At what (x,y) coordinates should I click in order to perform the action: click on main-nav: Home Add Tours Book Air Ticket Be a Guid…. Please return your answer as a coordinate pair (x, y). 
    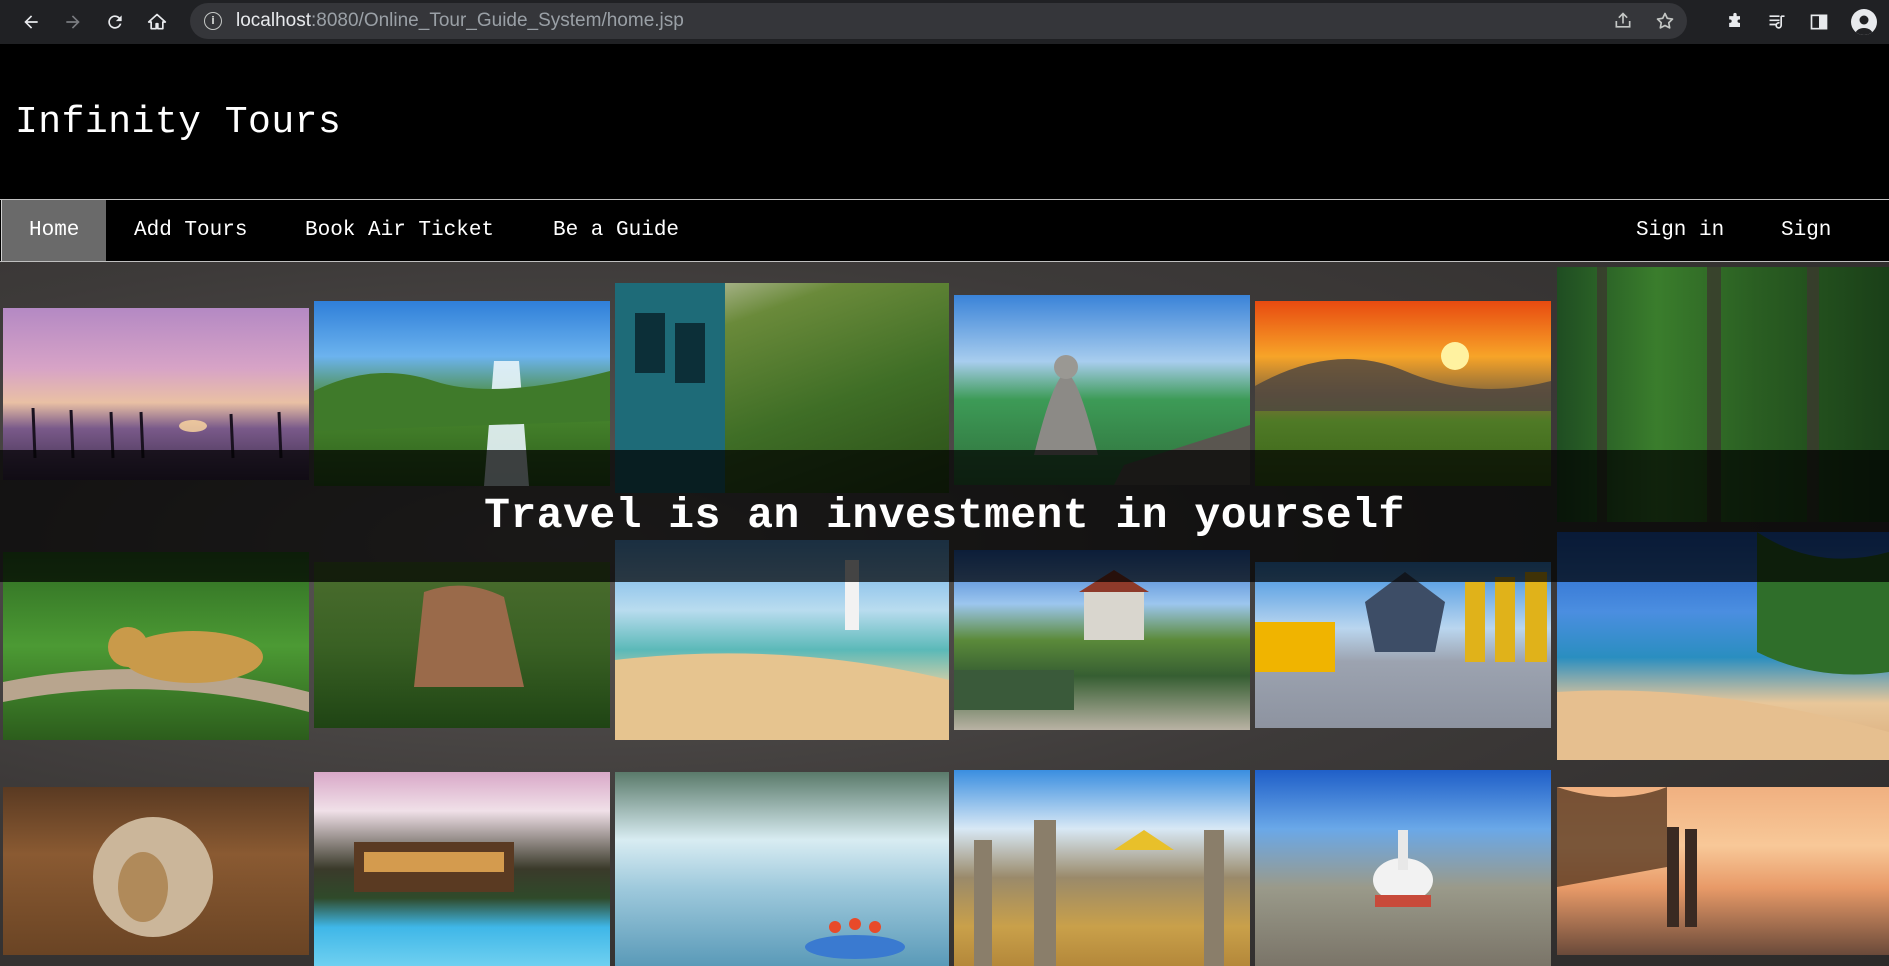
    Looking at the image, I should click on (944, 251).